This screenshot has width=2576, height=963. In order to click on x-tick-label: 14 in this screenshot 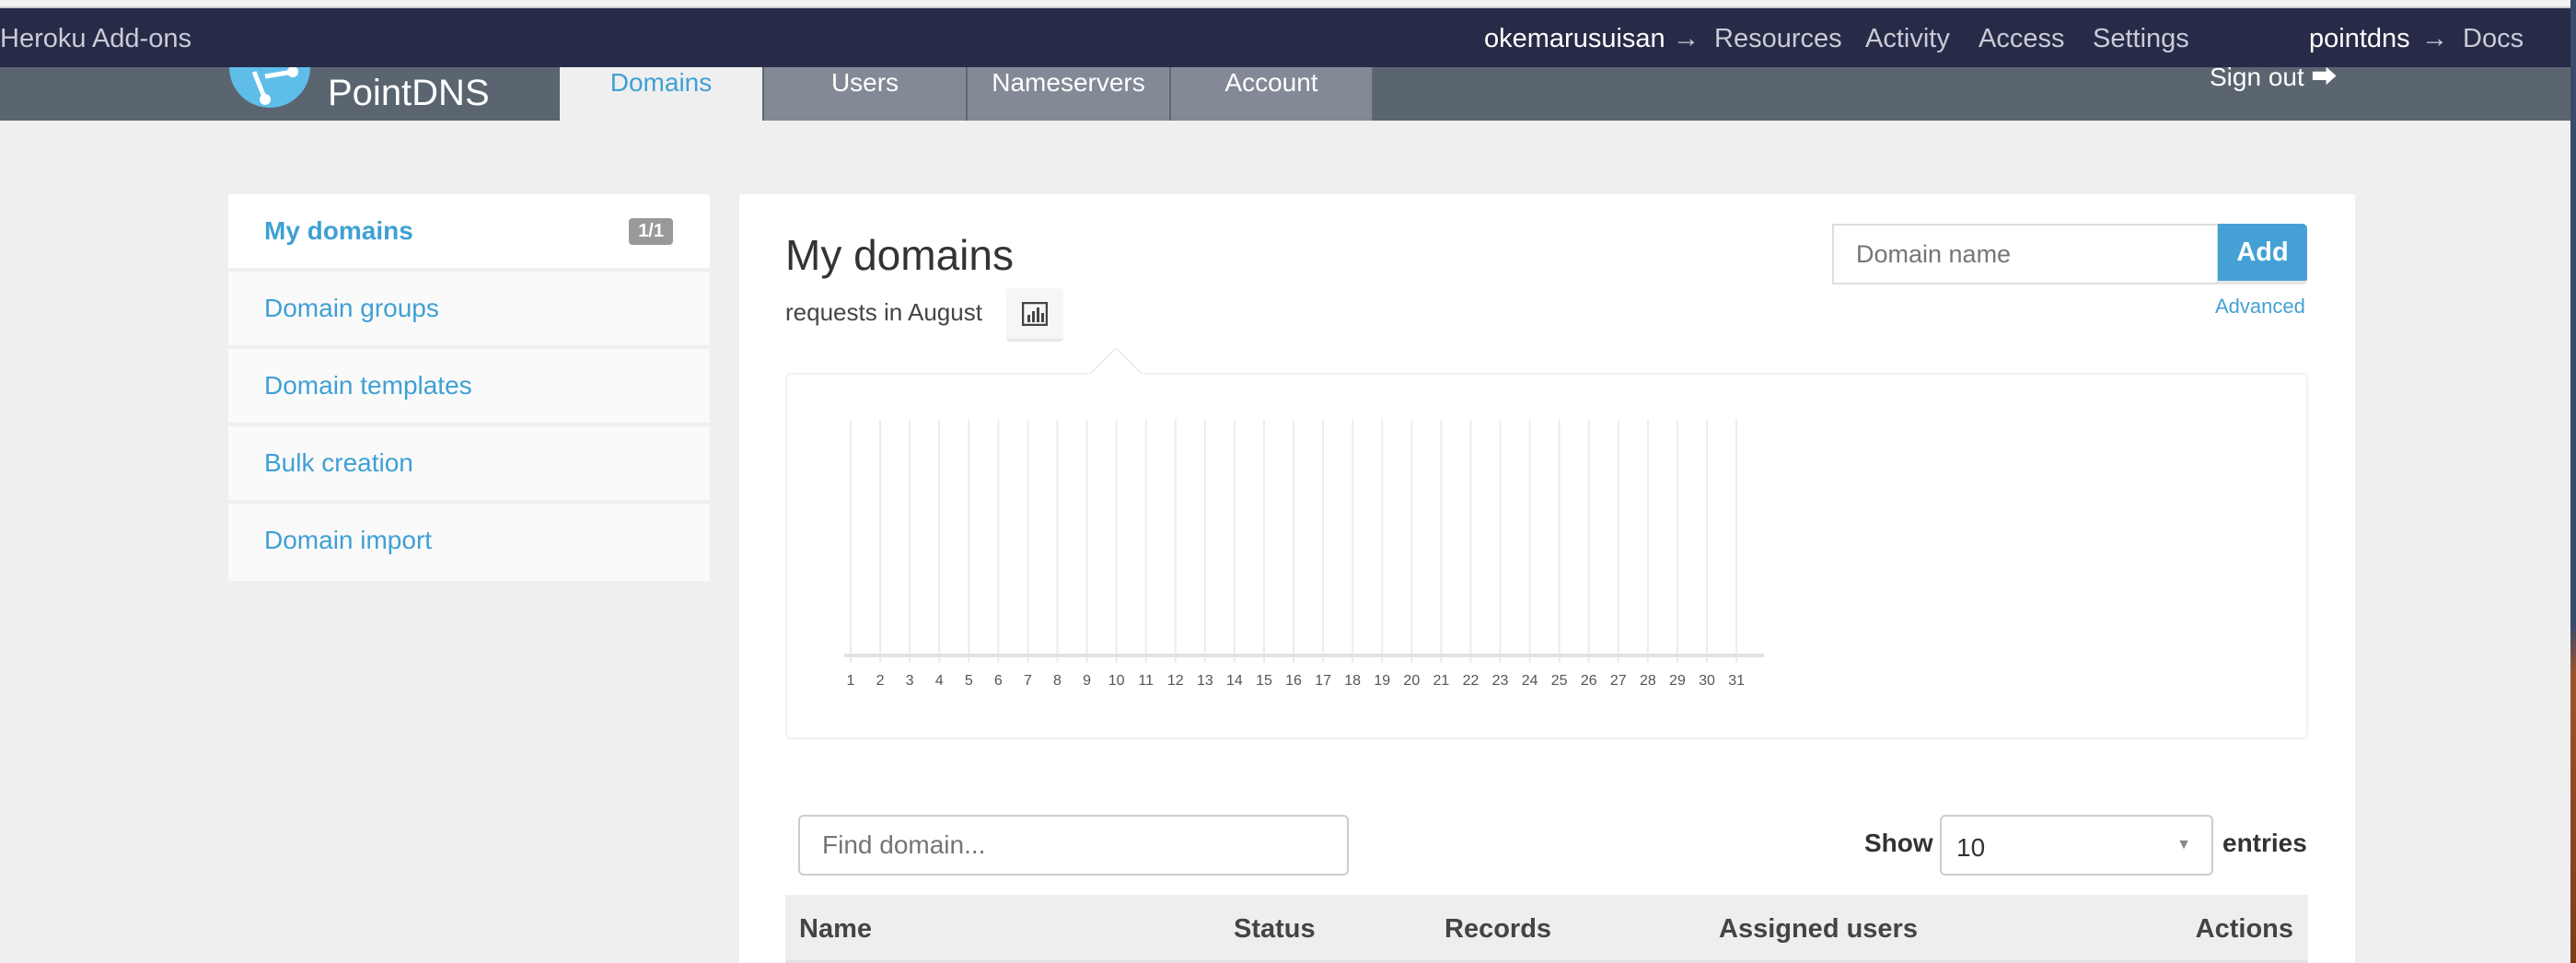, I will do `click(1234, 681)`.